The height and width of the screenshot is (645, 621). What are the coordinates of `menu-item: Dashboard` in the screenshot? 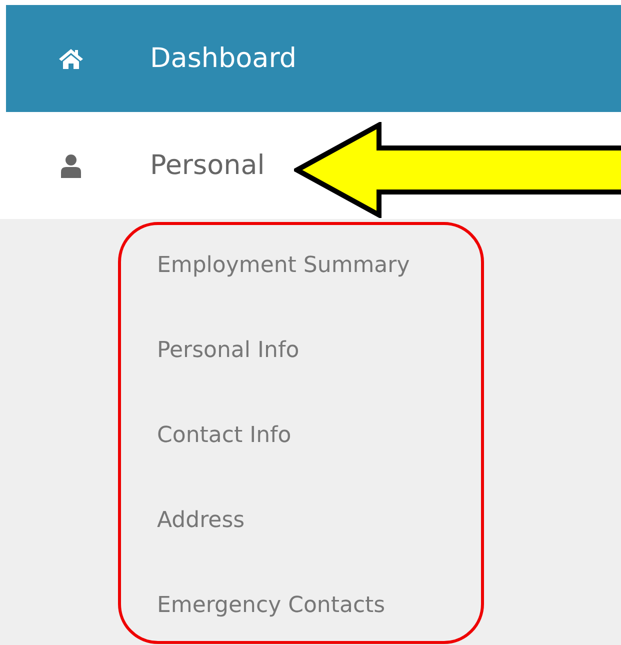 It's located at (153, 58).